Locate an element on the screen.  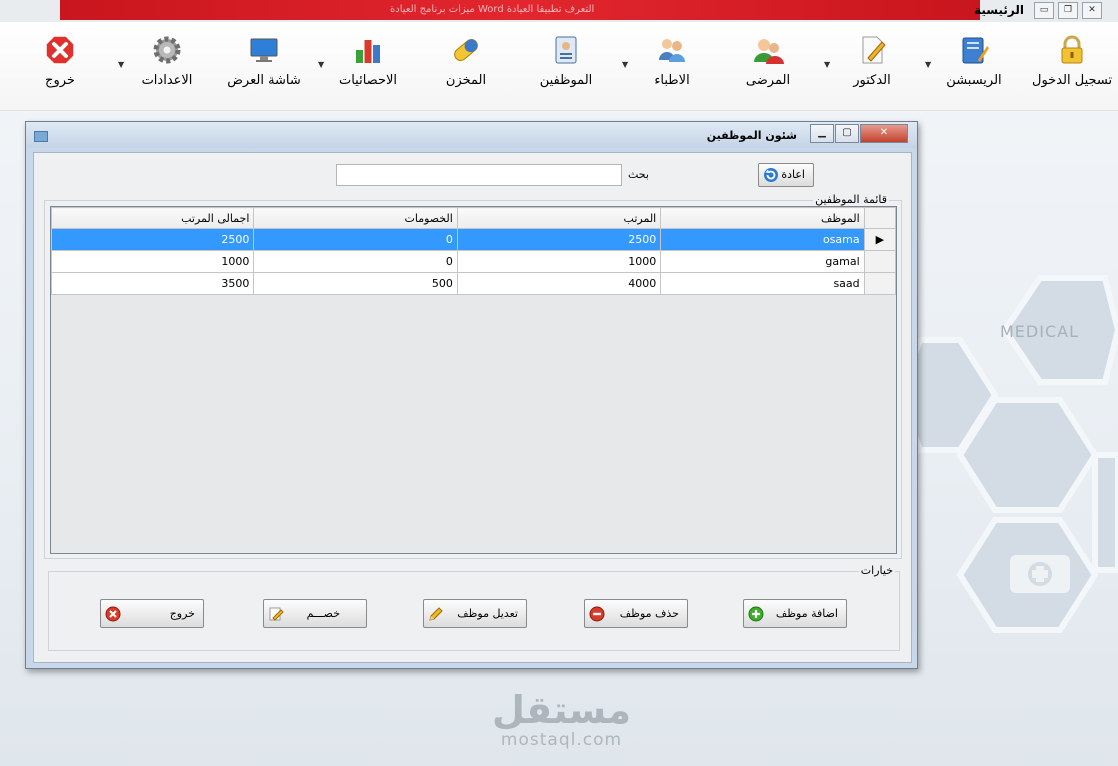
cell-name: osama is located at coordinates (762, 239).